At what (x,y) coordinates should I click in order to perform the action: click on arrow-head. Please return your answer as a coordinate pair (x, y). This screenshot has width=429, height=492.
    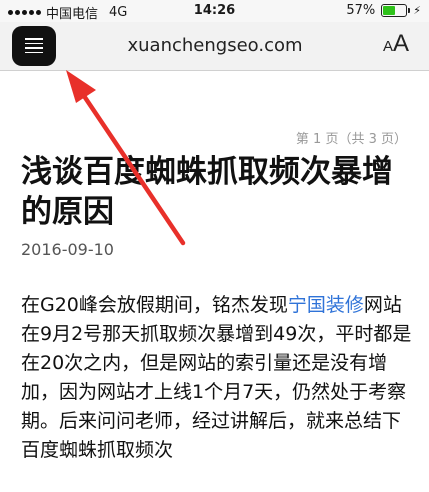
    Looking at the image, I should click on (81, 86).